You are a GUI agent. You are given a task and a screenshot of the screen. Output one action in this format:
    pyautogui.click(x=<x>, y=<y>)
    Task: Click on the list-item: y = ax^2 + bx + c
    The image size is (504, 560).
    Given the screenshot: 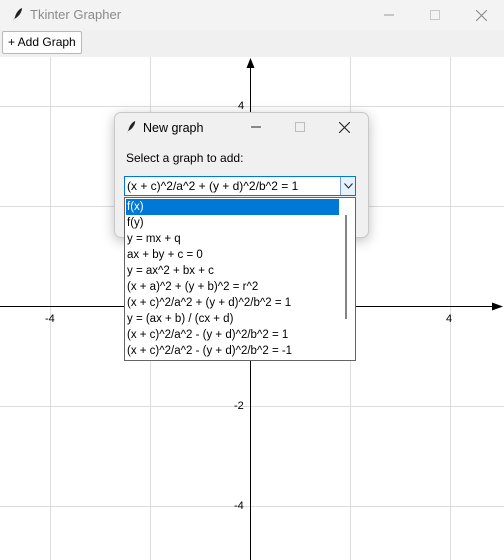 What is the action you would take?
    pyautogui.click(x=232, y=271)
    